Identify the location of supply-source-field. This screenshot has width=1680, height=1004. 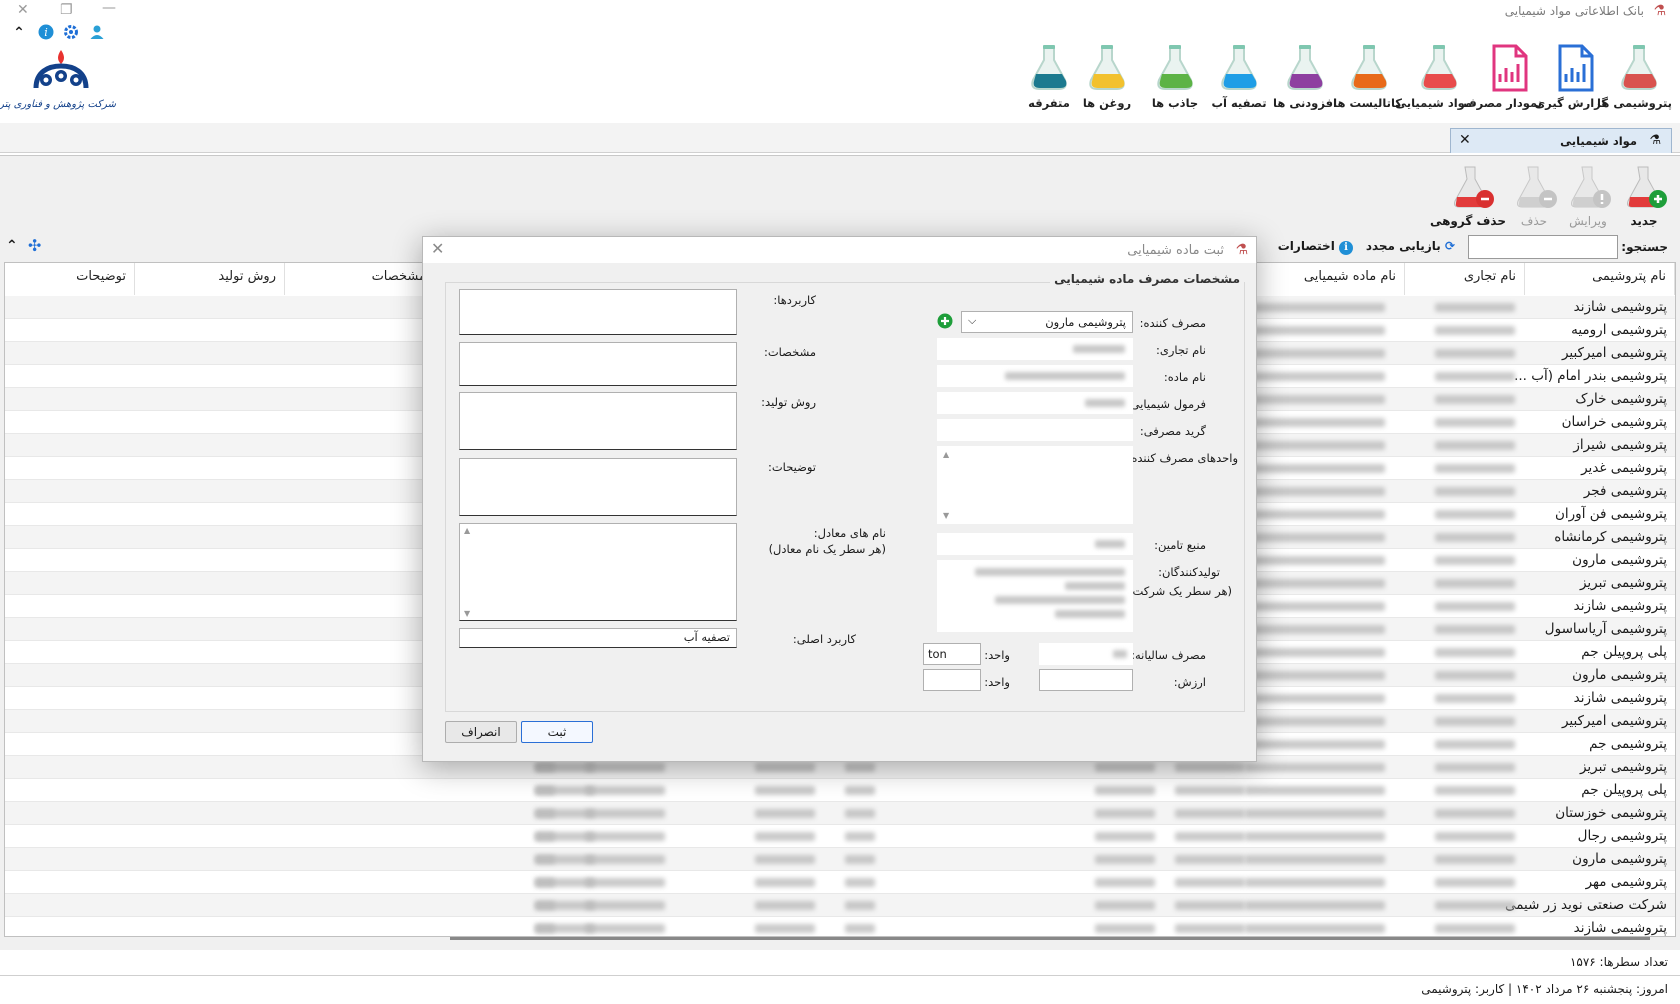
(1035, 544).